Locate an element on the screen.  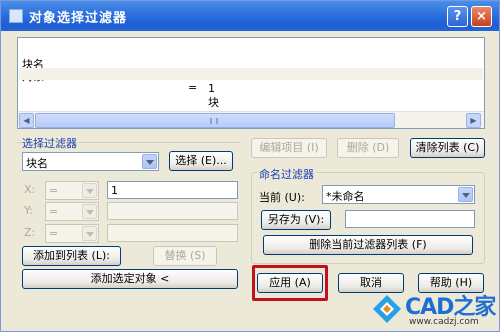
x-value-input: 1 is located at coordinates (172, 190).